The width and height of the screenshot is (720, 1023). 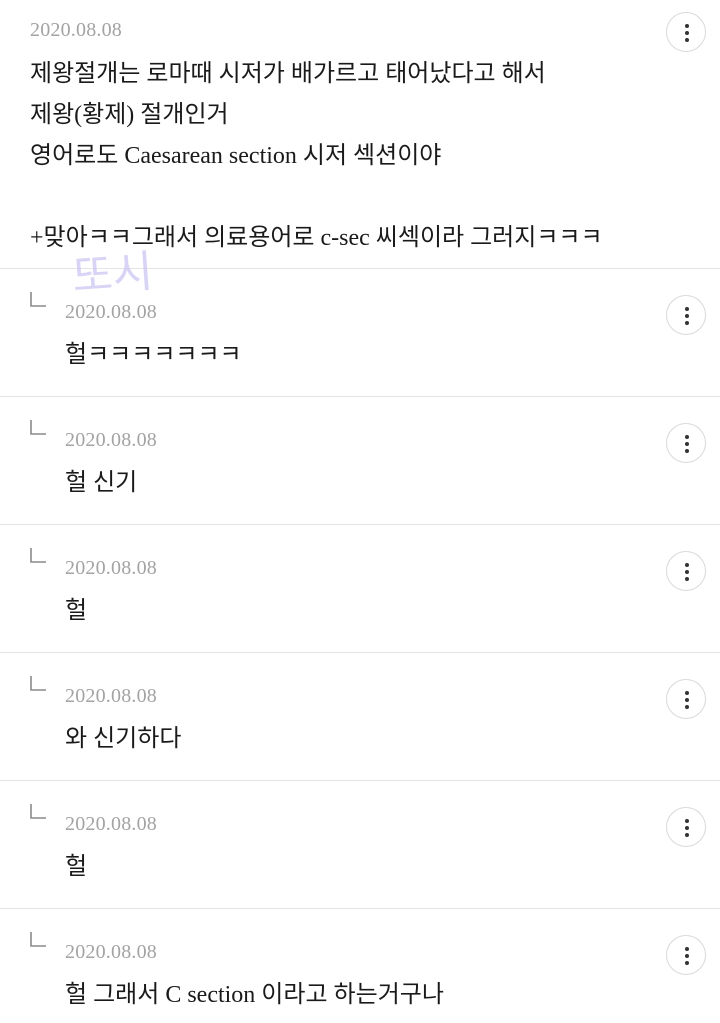 What do you see at coordinates (254, 995) in the screenshot?
I see `comment-text: 헐 그래서 C section 이라고 하는거구나` at bounding box center [254, 995].